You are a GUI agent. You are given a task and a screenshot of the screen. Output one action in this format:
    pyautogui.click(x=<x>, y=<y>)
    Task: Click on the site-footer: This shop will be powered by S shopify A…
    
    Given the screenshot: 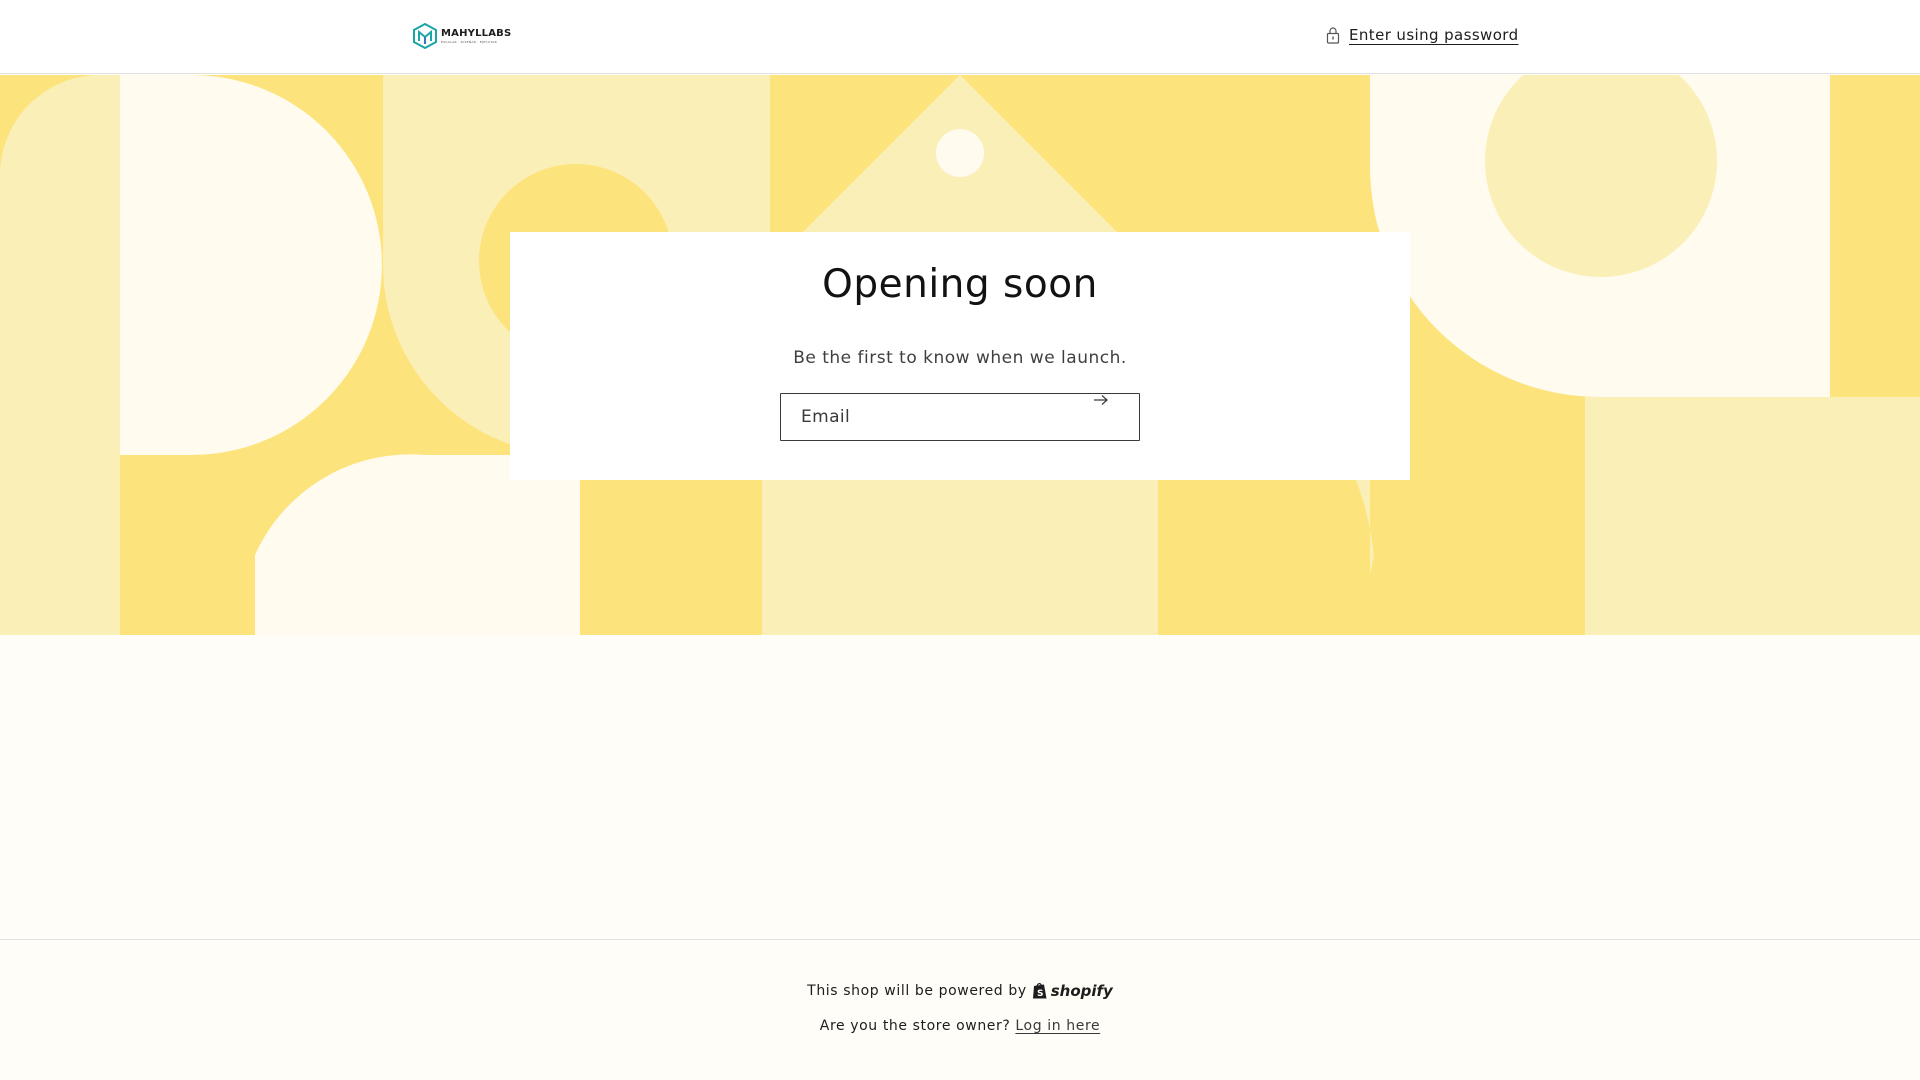 What is the action you would take?
    pyautogui.click(x=960, y=1009)
    